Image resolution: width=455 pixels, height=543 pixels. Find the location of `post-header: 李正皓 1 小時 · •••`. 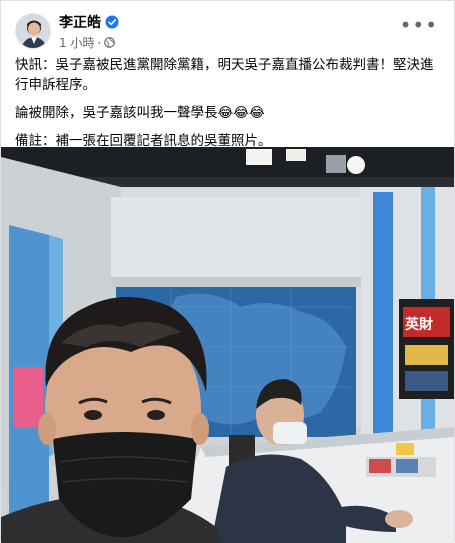

post-header: 李正皓 1 小時 · ••• is located at coordinates (228, 31).